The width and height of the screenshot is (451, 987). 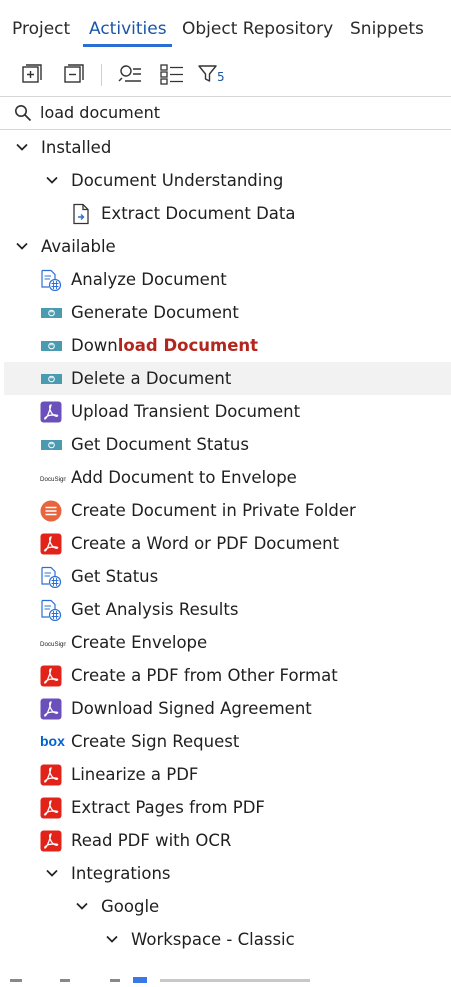 What do you see at coordinates (51, 511) in the screenshot?
I see `orange-circle-icon` at bounding box center [51, 511].